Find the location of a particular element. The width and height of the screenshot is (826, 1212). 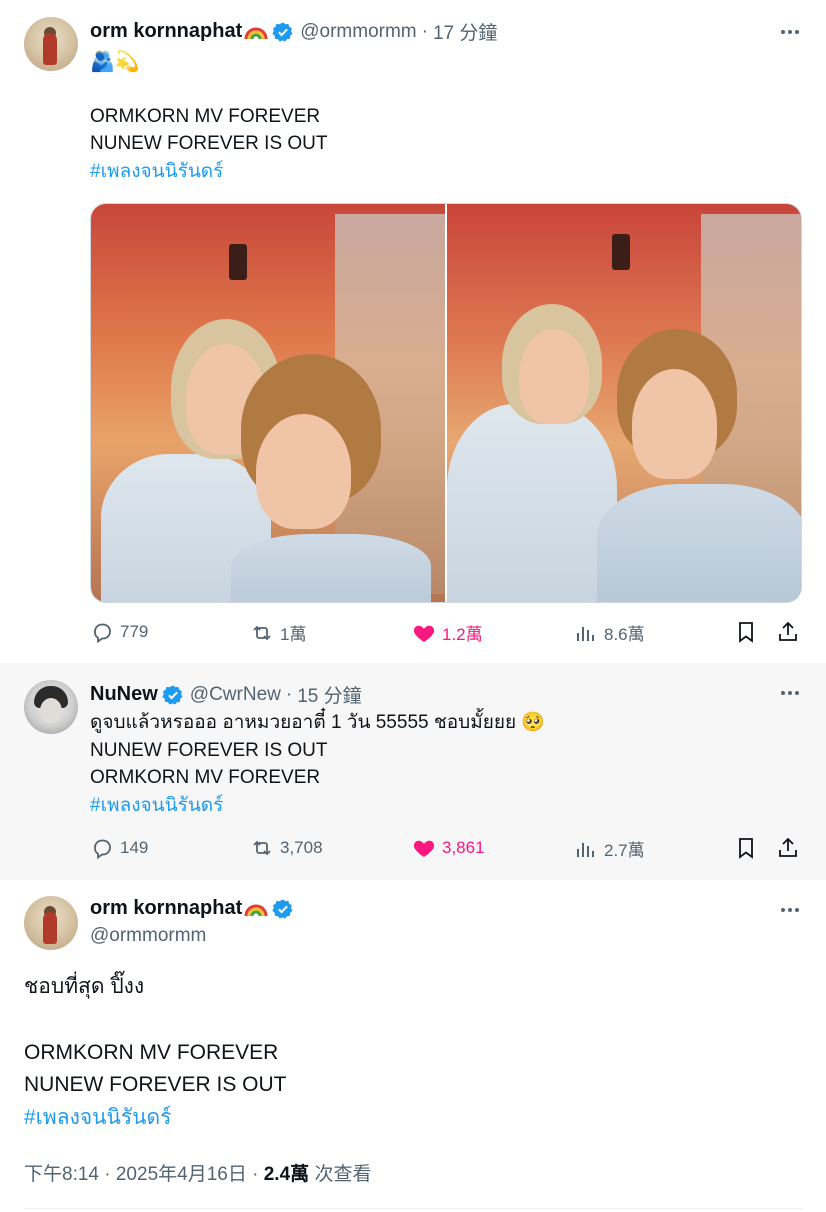

tweet-emoji-line: 🫂💫 is located at coordinates (115, 62).